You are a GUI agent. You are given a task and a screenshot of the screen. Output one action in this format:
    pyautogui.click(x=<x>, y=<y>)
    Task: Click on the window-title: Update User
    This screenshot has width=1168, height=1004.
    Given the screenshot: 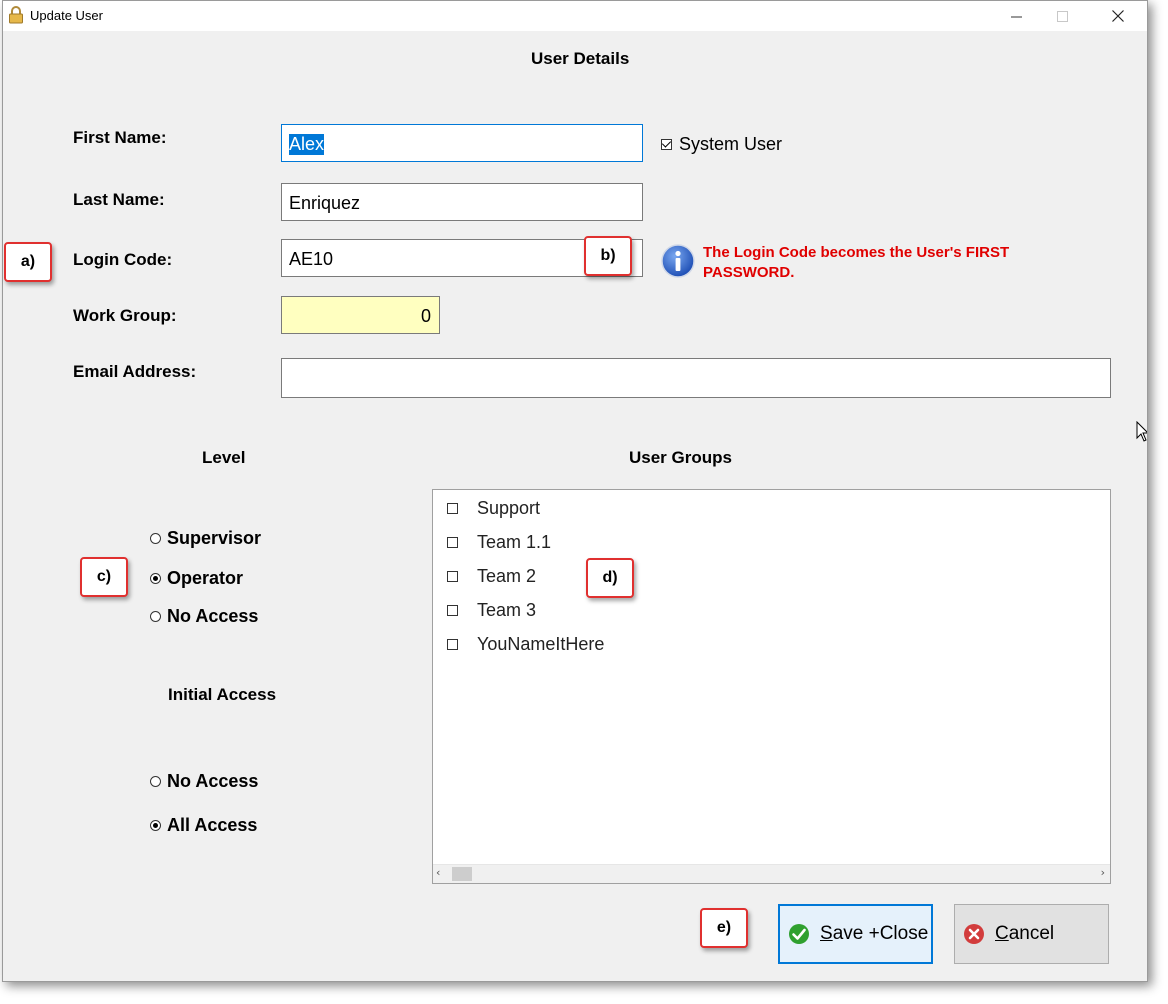 What is the action you would take?
    pyautogui.click(x=66, y=15)
    